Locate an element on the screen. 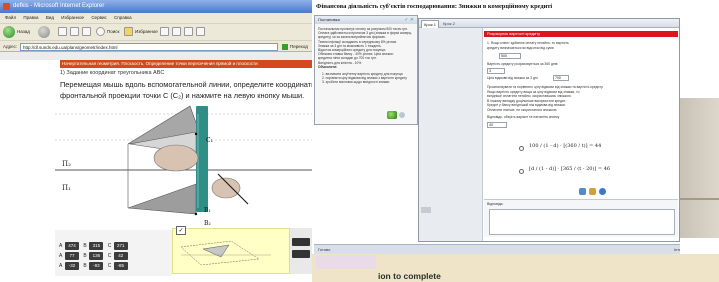  answer-textarea is located at coordinates (582, 222).